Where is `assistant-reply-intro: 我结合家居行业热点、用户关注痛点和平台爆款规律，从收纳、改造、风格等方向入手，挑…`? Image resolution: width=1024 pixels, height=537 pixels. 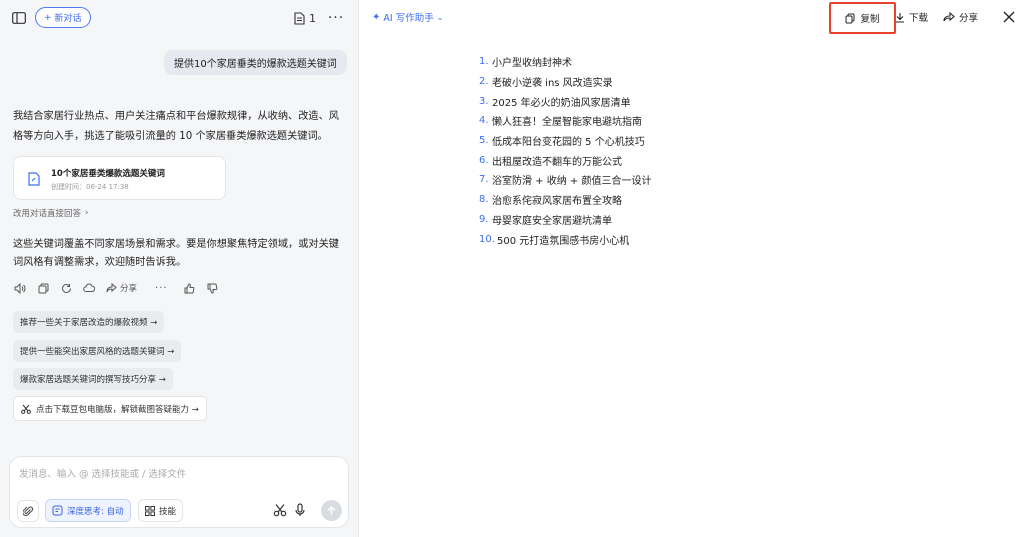 assistant-reply-intro: 我结合家居行业热点、用户关注痛点和平台爆款规律，从收纳、改造、风格等方向入手，挑… is located at coordinates (176, 126).